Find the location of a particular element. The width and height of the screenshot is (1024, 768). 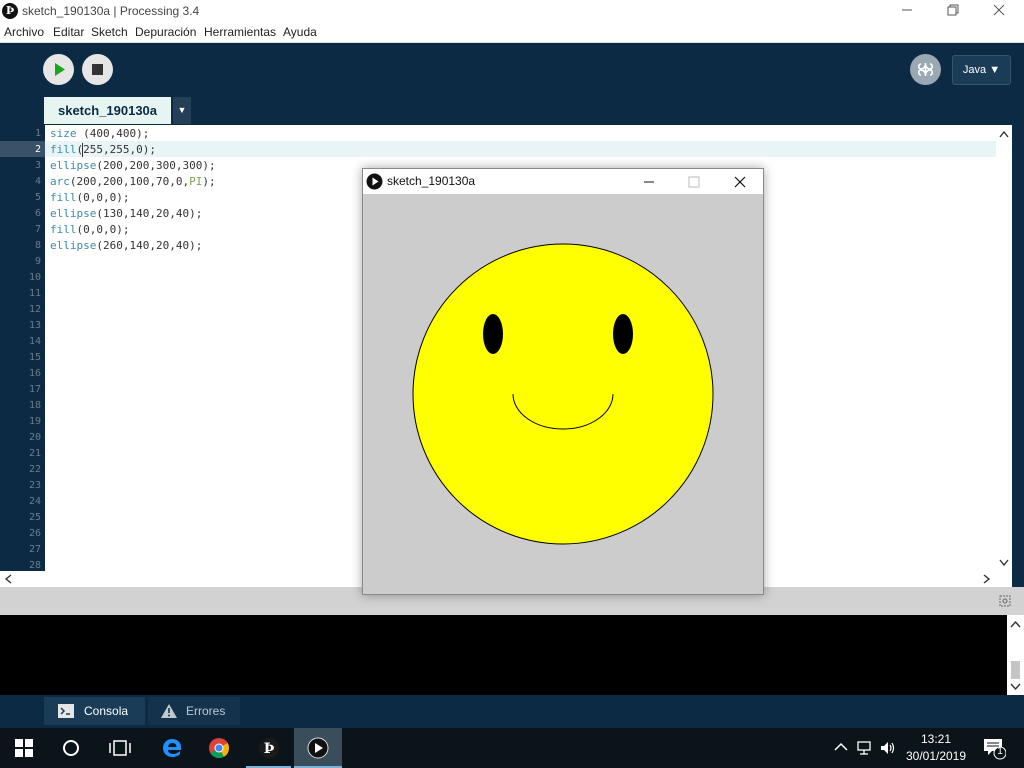

line-number: 20 is located at coordinates (34, 437).